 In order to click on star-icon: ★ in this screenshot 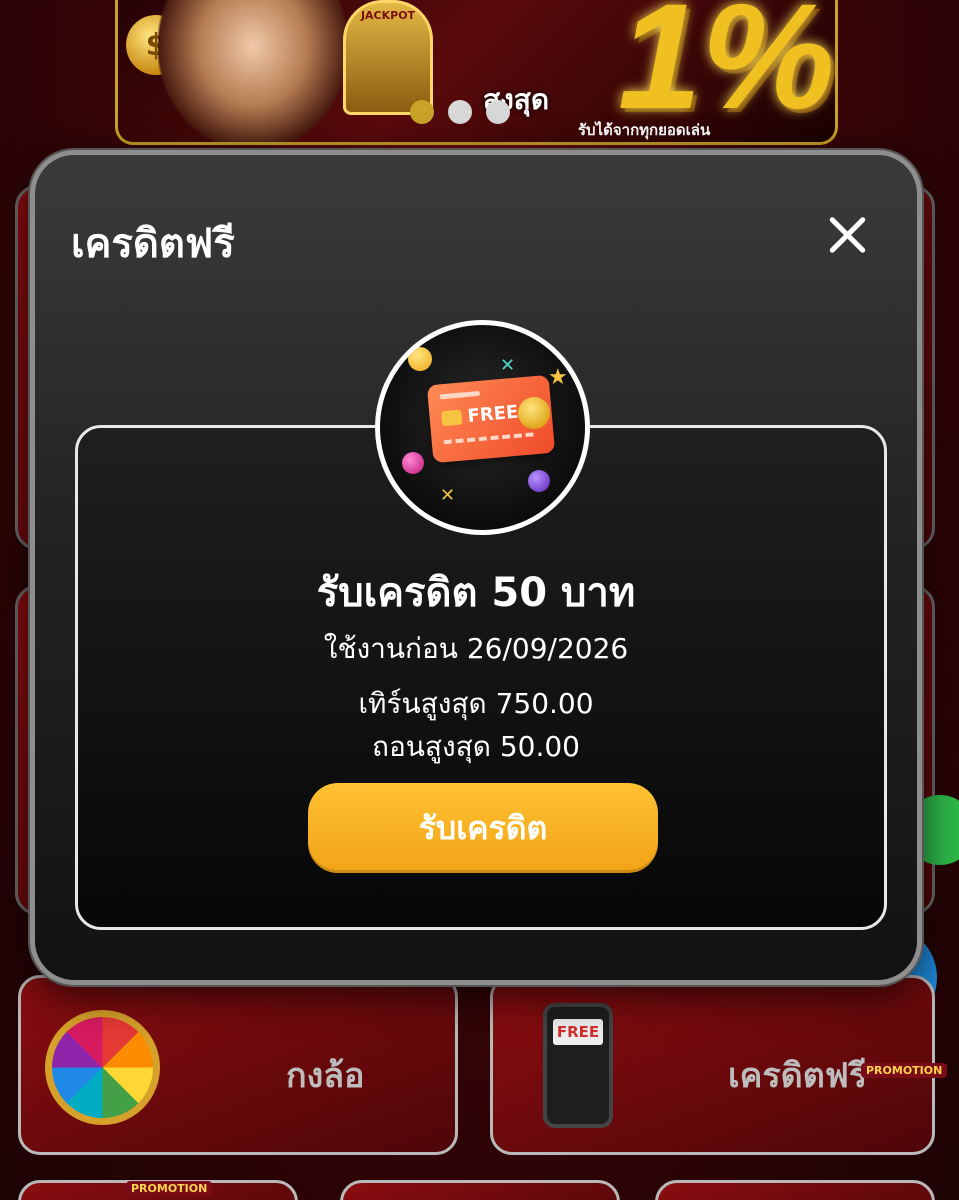, I will do `click(558, 377)`.